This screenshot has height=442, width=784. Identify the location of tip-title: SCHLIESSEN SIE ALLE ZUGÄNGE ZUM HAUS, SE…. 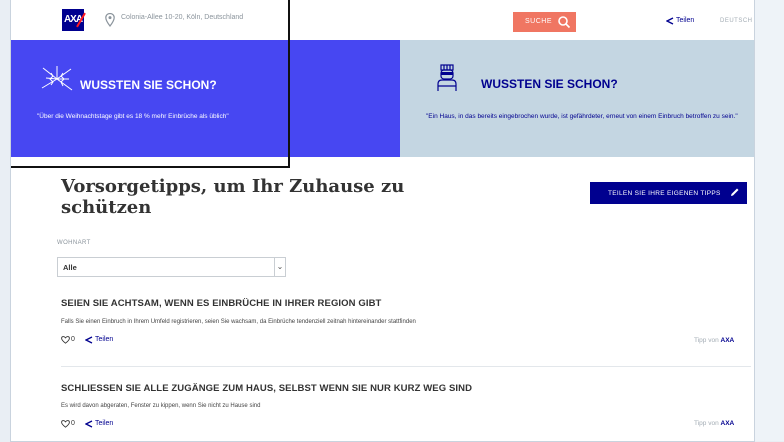
(267, 388).